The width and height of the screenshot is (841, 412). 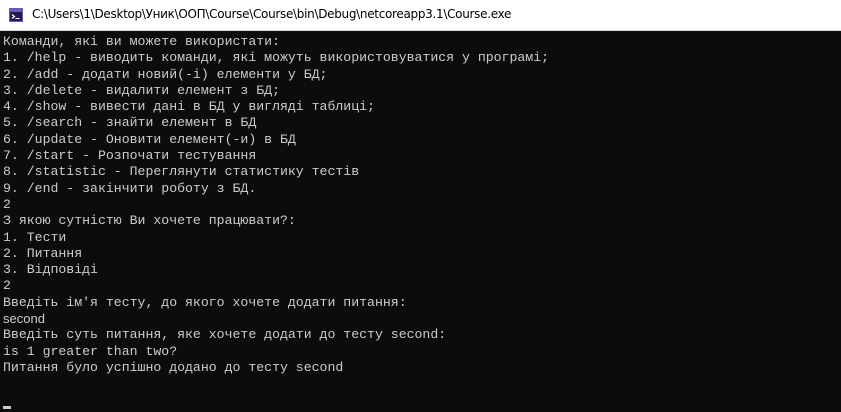 I want to click on console-line: is 1 greater than two?, so click(x=90, y=351).